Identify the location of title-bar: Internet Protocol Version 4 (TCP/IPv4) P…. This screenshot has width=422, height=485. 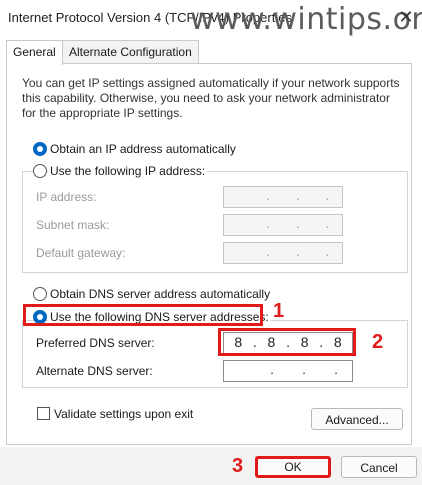
(211, 18).